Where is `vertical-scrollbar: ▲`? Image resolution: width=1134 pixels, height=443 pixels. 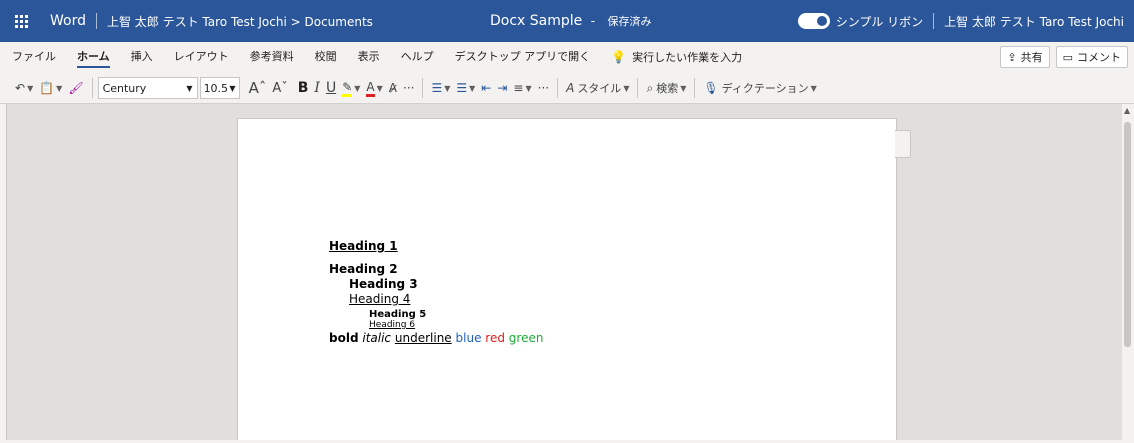 vertical-scrollbar: ▲ is located at coordinates (1128, 272).